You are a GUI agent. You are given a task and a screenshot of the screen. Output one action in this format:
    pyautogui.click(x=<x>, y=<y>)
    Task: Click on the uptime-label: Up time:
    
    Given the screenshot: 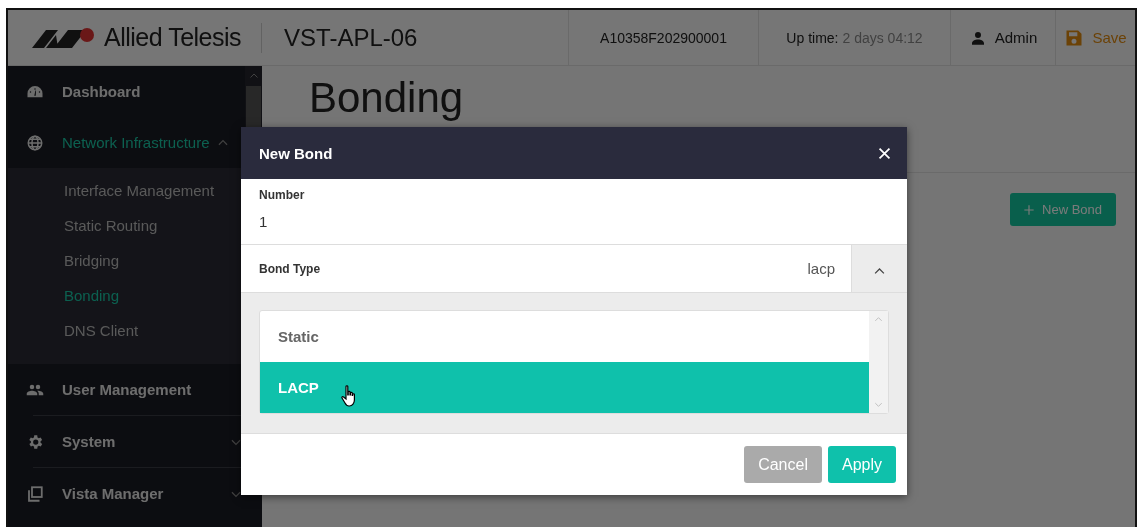 What is the action you would take?
    pyautogui.click(x=812, y=37)
    